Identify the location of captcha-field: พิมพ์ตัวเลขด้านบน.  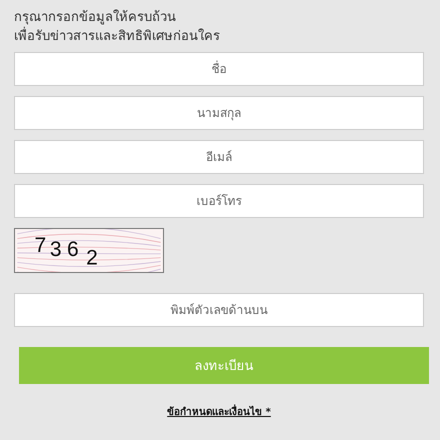
(219, 310).